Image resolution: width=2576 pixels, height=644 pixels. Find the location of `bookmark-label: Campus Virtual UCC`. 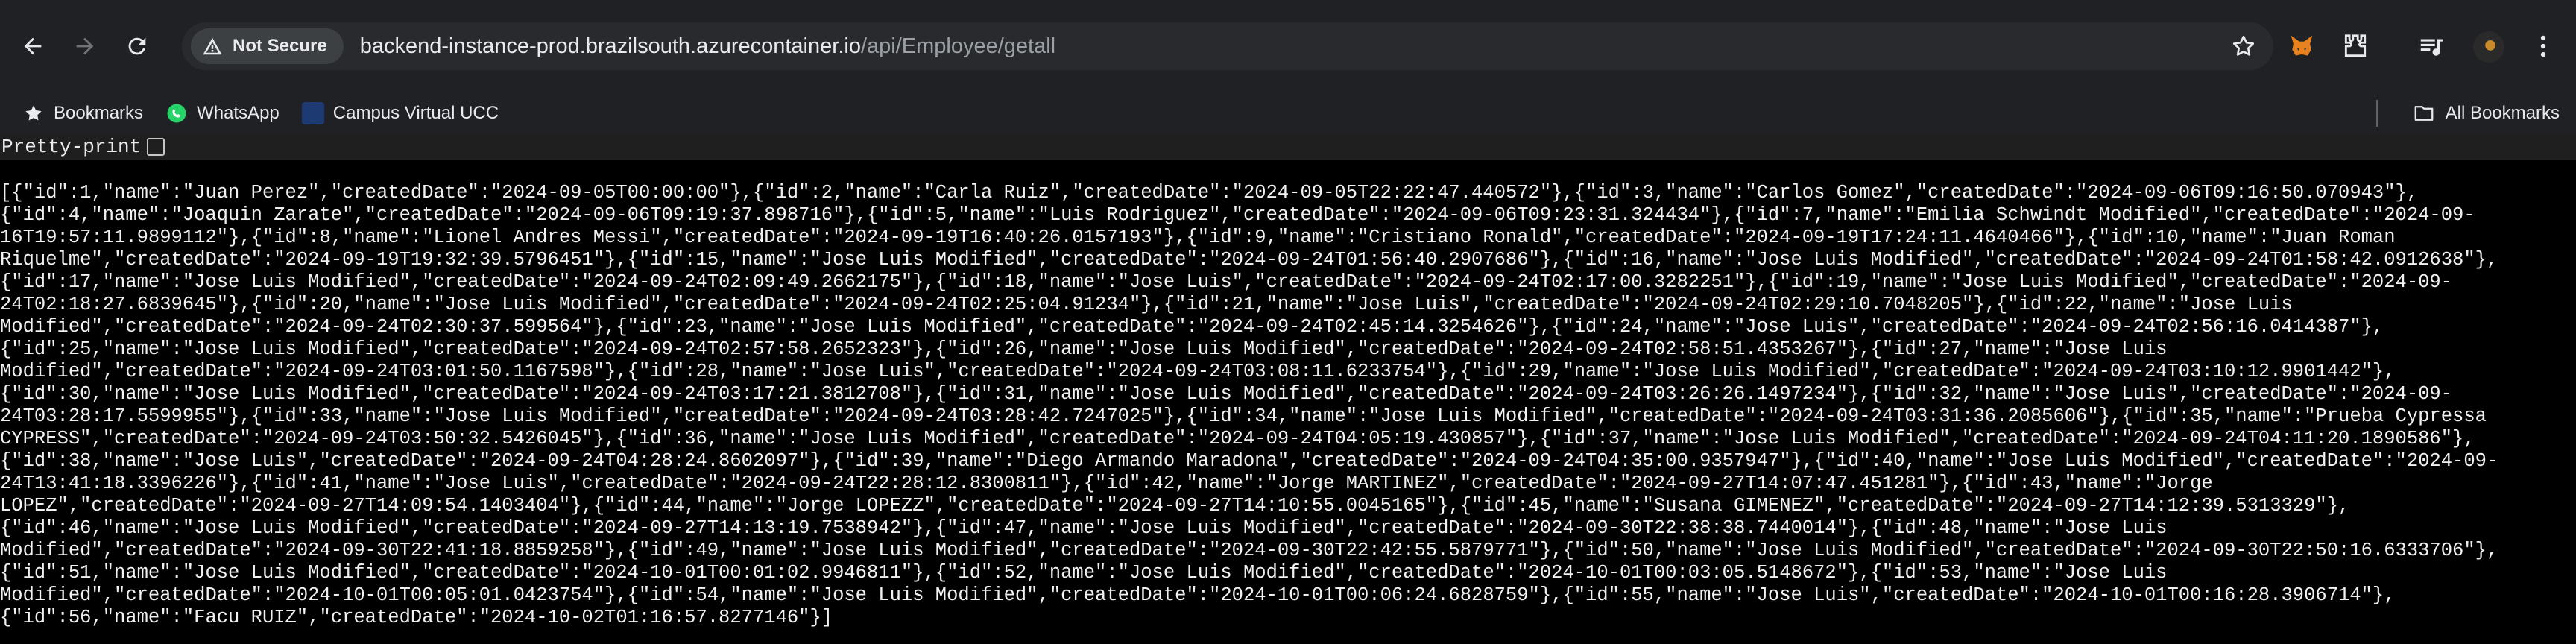

bookmark-label: Campus Virtual UCC is located at coordinates (415, 113).